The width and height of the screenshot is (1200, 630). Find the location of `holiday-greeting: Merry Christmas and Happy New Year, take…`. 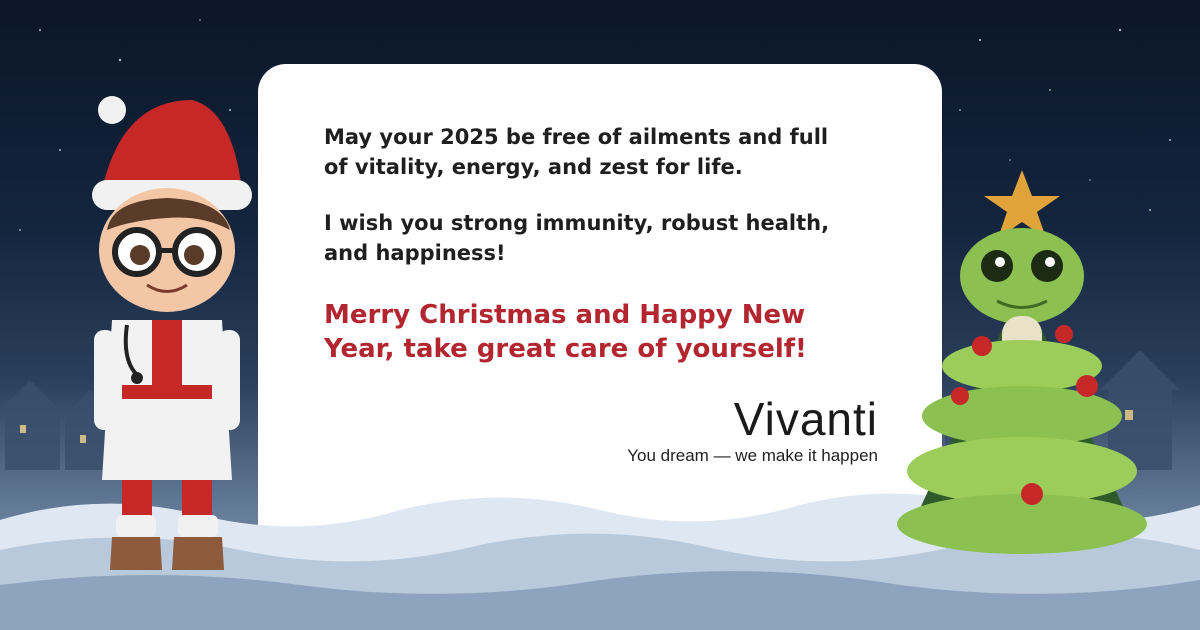

holiday-greeting: Merry Christmas and Happy New Year, take… is located at coordinates (565, 332).